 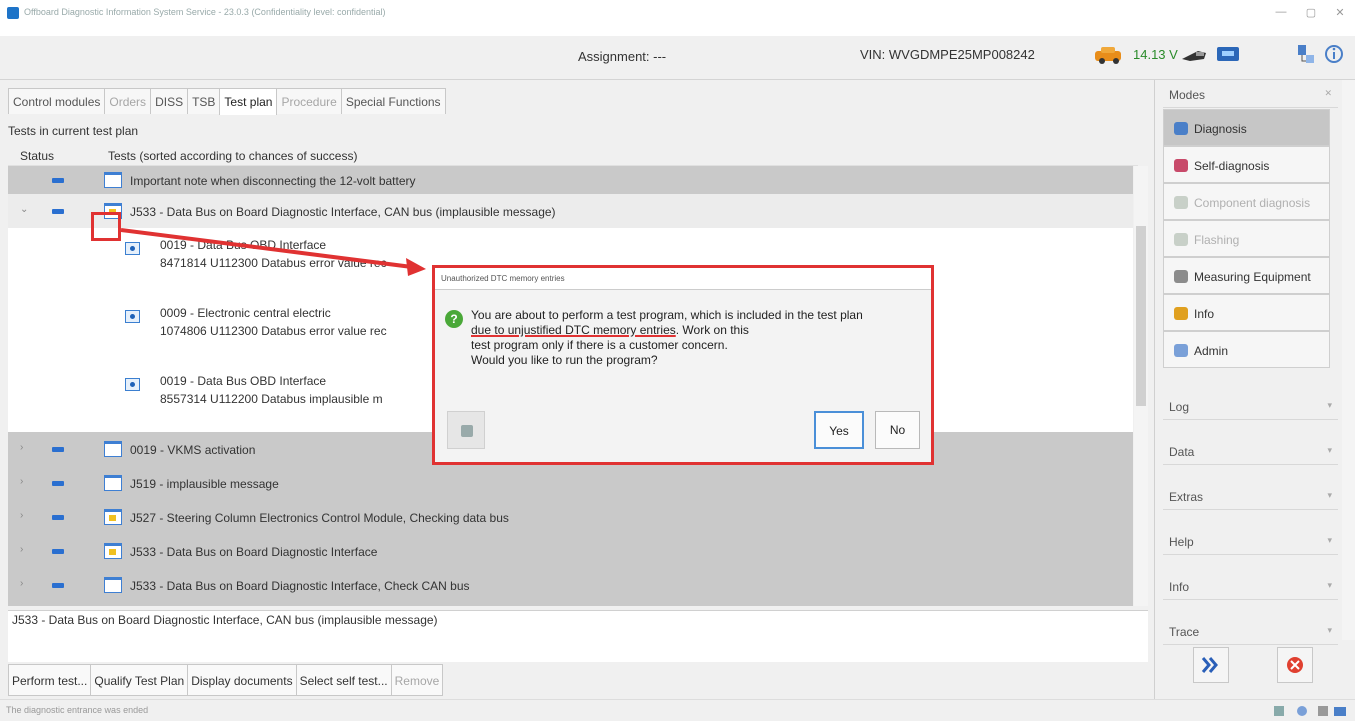 What do you see at coordinates (309, 101) in the screenshot?
I see `tab-procedure: Procedure` at bounding box center [309, 101].